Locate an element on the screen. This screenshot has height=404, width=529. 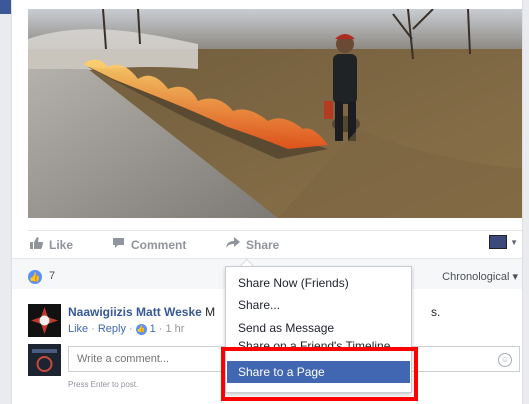
reaction-count: 7 is located at coordinates (52, 276).